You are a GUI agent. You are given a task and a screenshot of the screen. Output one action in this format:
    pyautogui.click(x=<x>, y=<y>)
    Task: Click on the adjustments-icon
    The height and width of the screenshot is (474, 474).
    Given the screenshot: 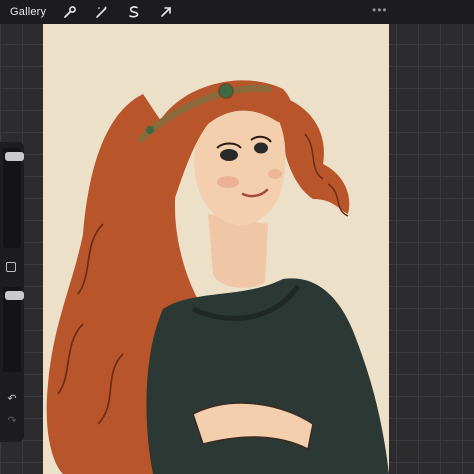 What is the action you would take?
    pyautogui.click(x=102, y=12)
    